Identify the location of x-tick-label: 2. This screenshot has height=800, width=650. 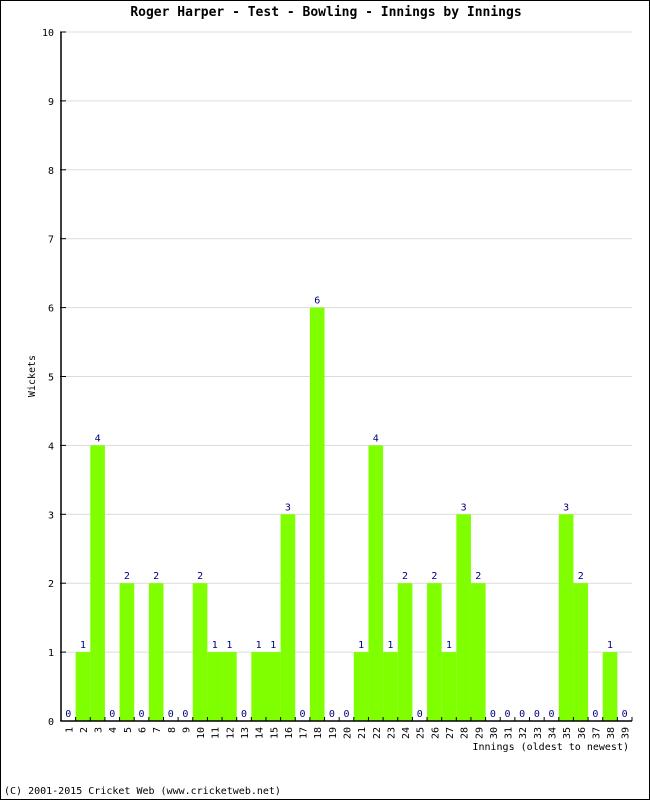
(84, 730).